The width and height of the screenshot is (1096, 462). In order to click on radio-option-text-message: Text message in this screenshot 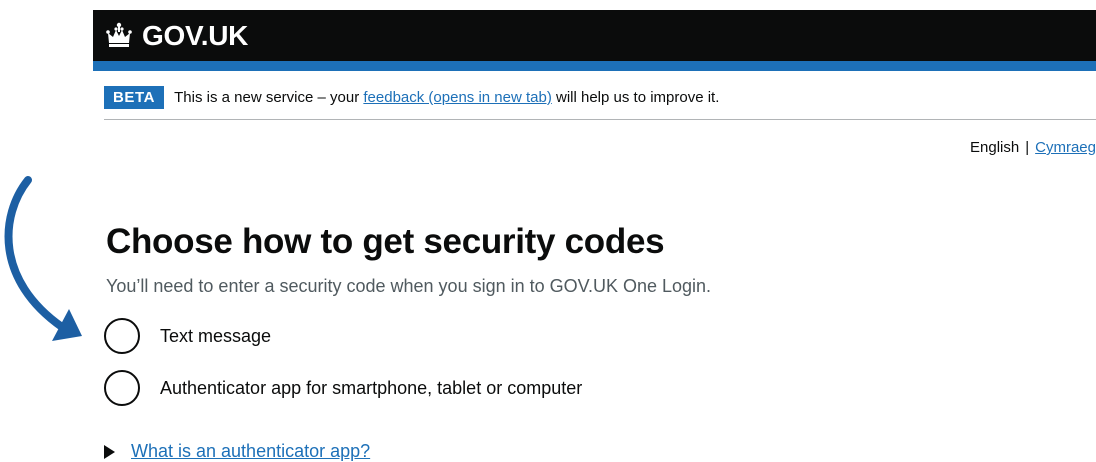, I will do `click(187, 336)`.